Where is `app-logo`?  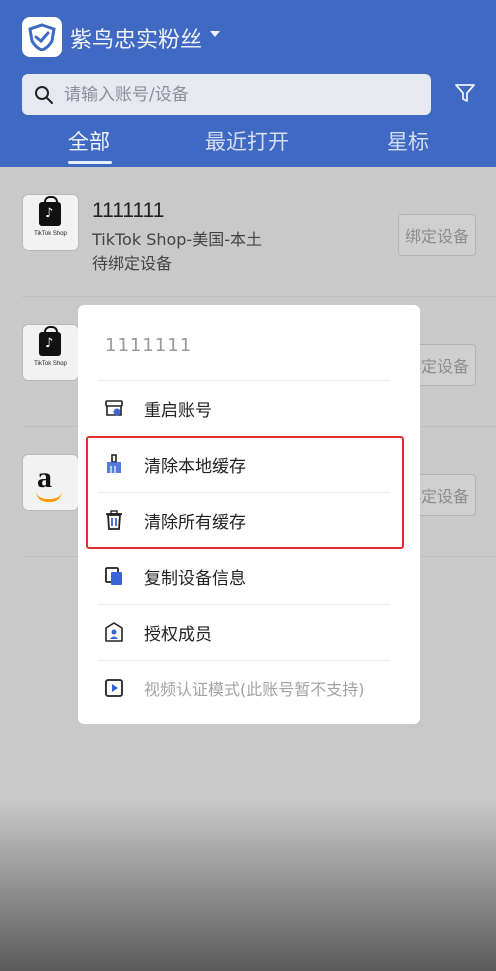
app-logo is located at coordinates (42, 37).